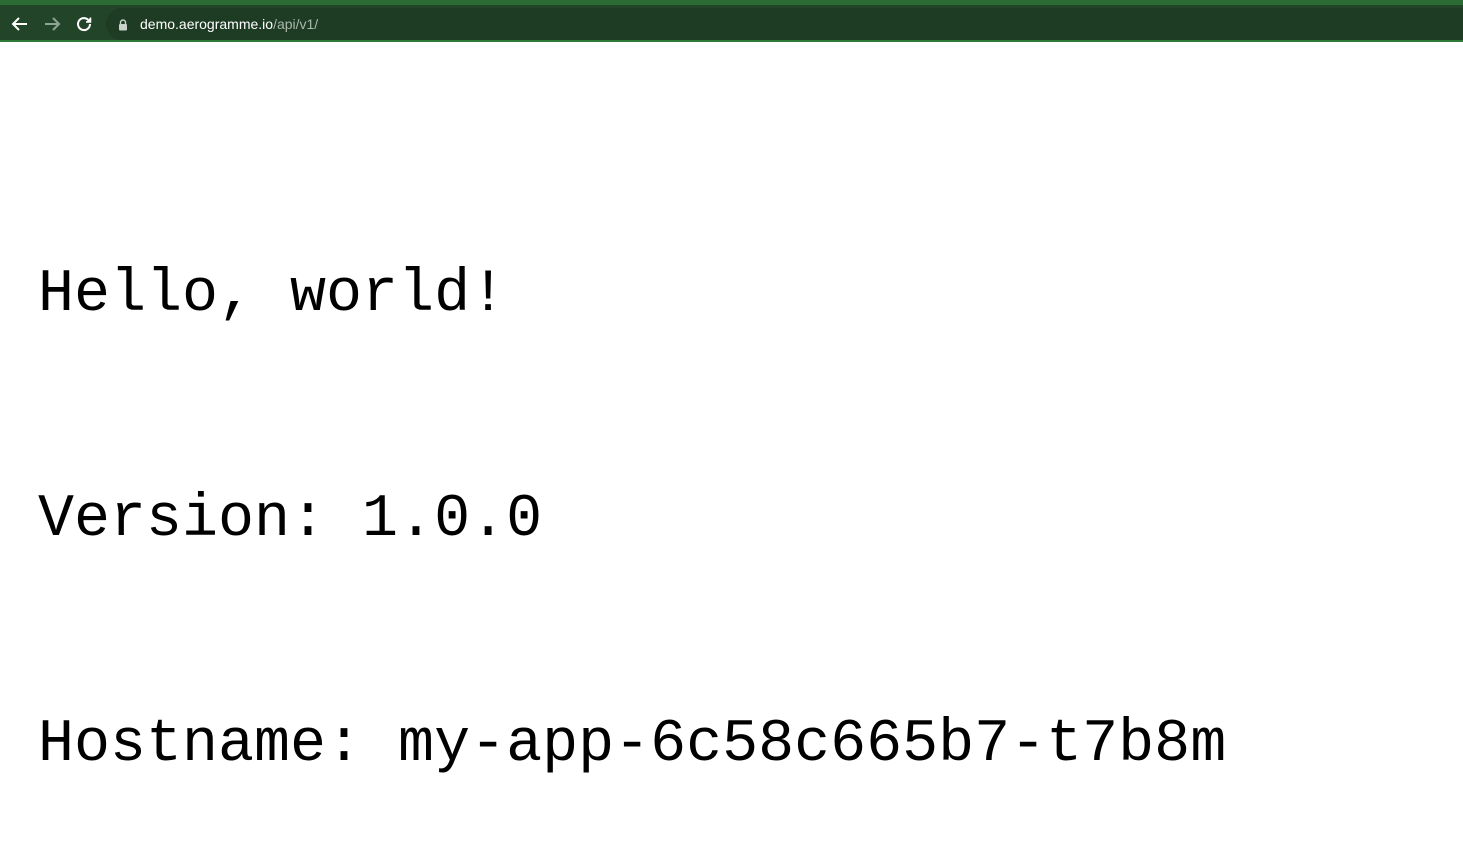 This screenshot has width=1463, height=858. What do you see at coordinates (272, 295) in the screenshot?
I see `greeting-text: Hello, world!` at bounding box center [272, 295].